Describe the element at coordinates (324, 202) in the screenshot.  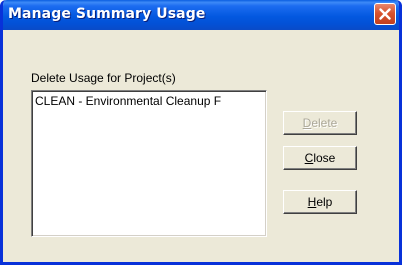
I see `help-label-rest: elp` at that location.